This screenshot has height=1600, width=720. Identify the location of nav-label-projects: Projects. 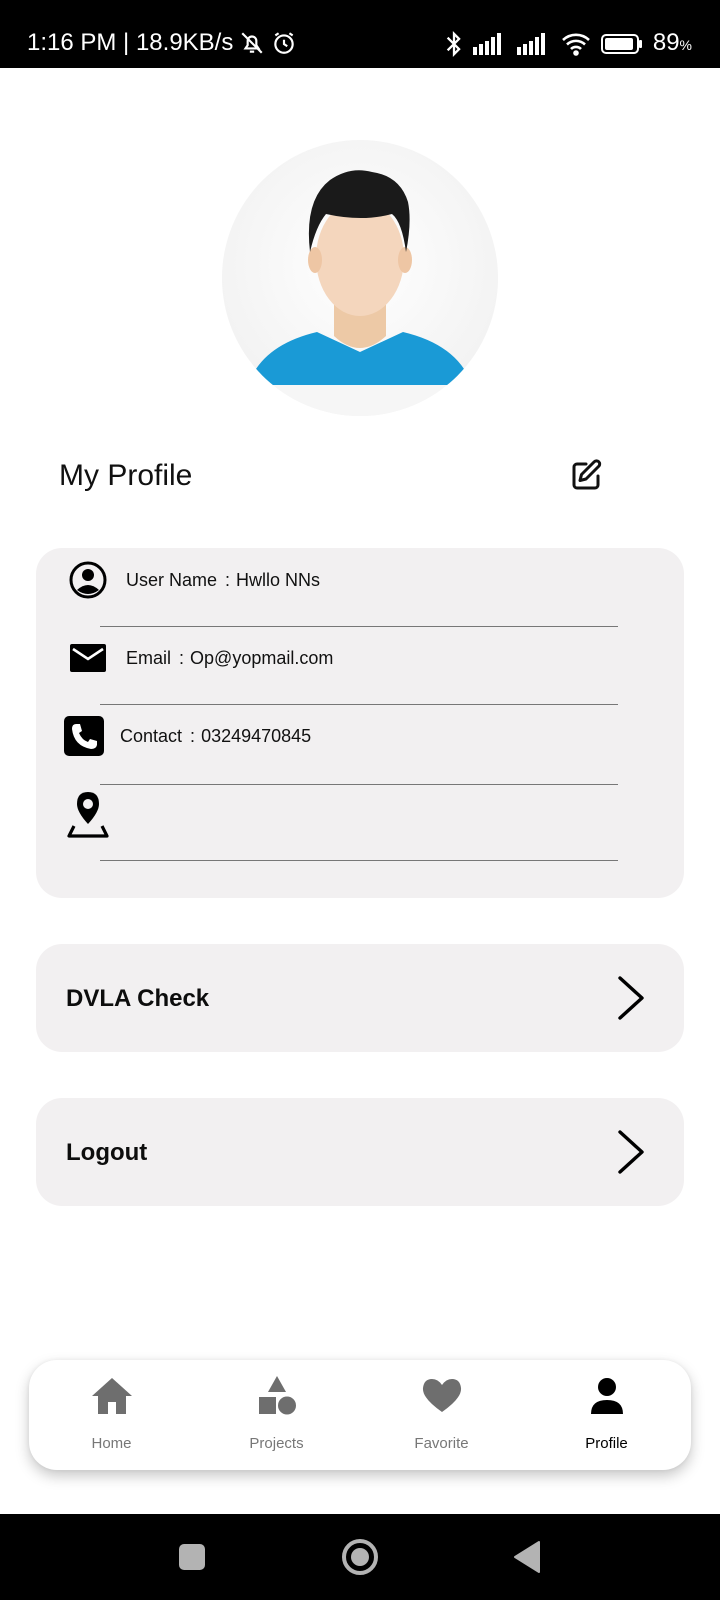
(276, 1443).